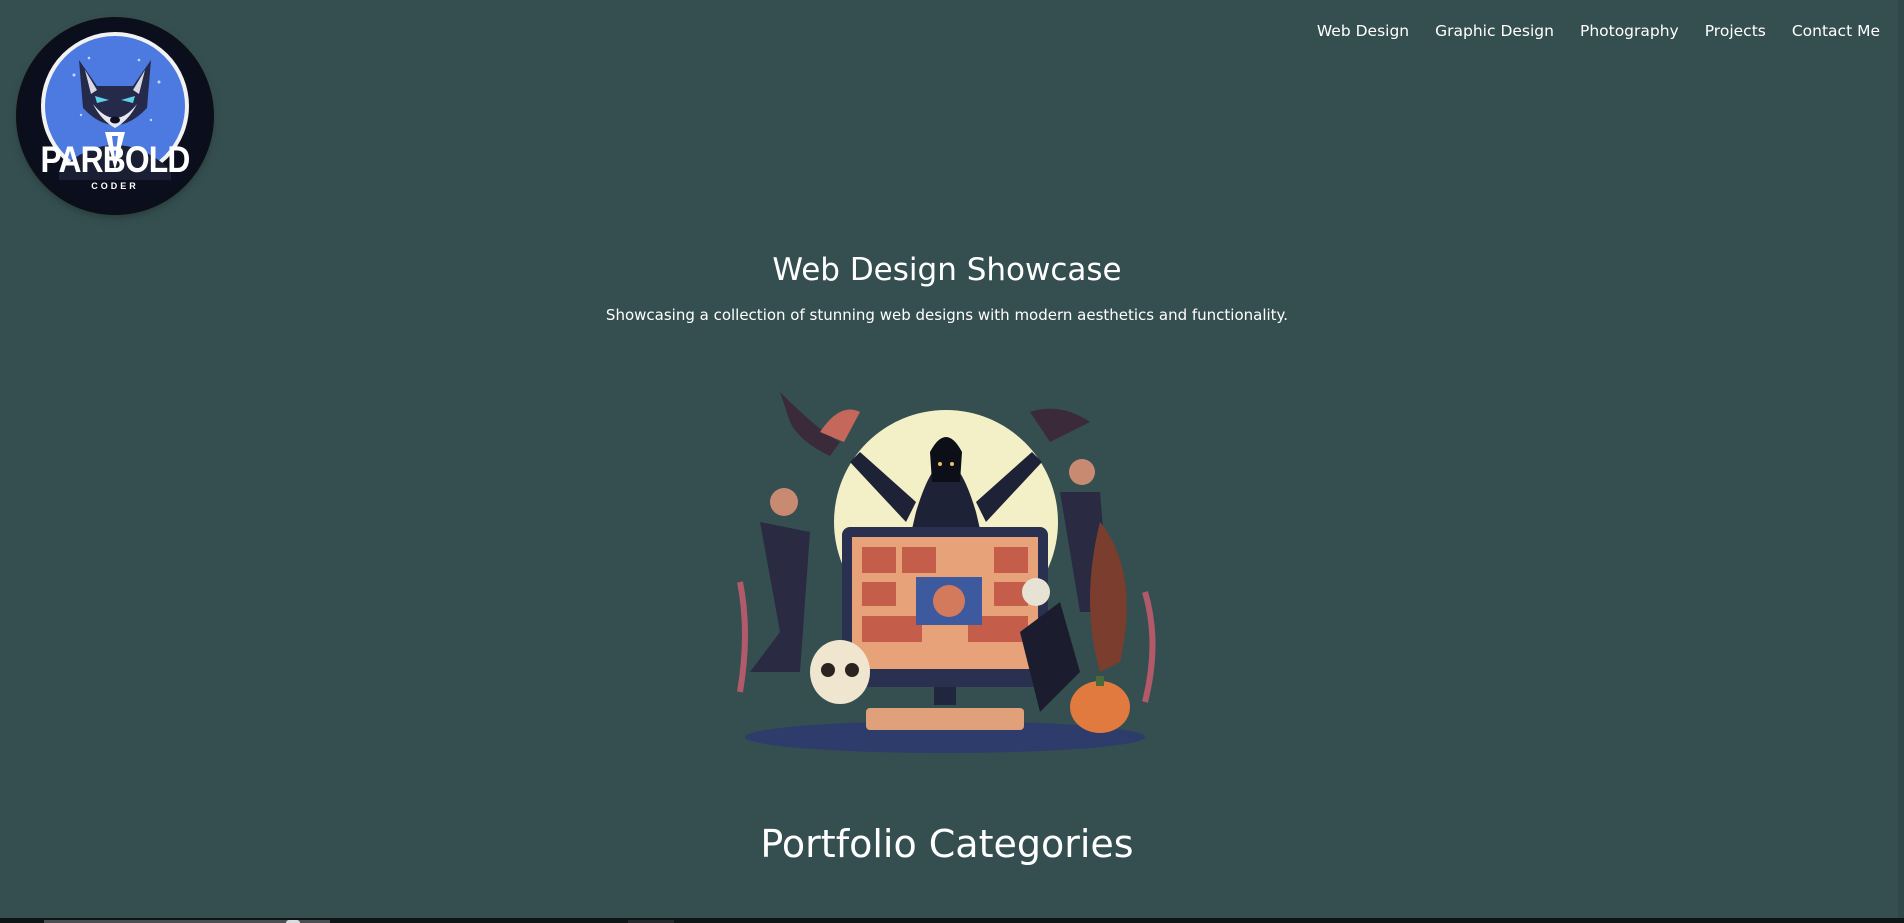 Image resolution: width=1904 pixels, height=923 pixels. Describe the element at coordinates (1363, 31) in the screenshot. I see `nav-link-web-design: Web Design` at that location.